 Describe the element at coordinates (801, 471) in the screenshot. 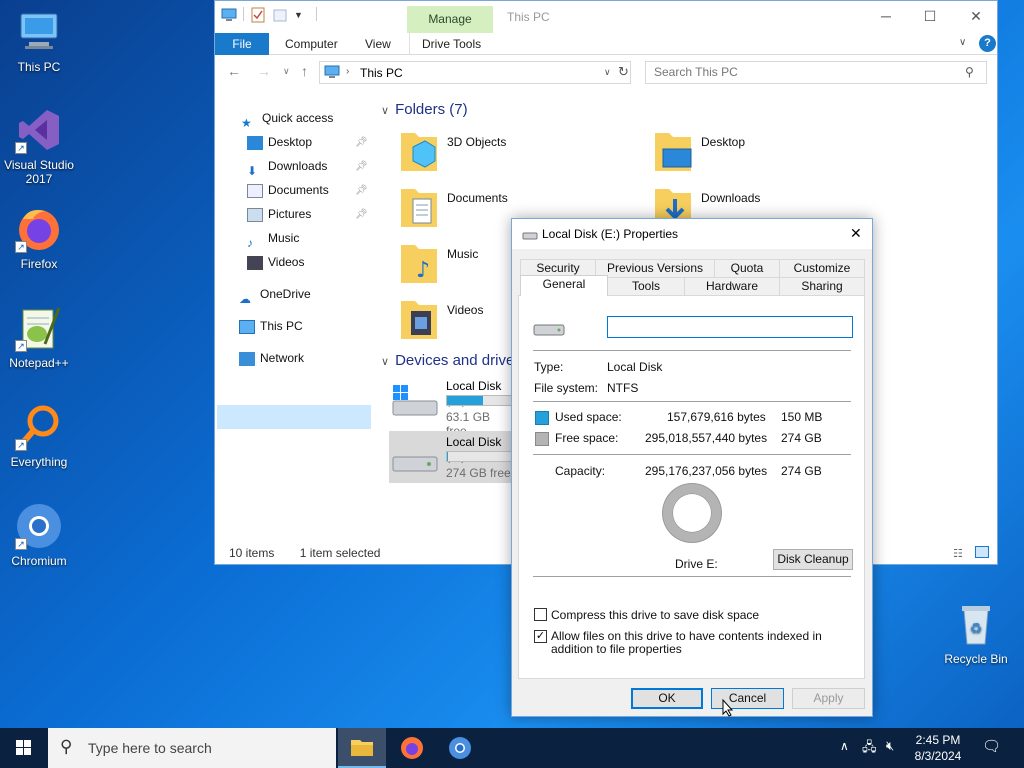

I see `capacity-size: 274 GB` at that location.